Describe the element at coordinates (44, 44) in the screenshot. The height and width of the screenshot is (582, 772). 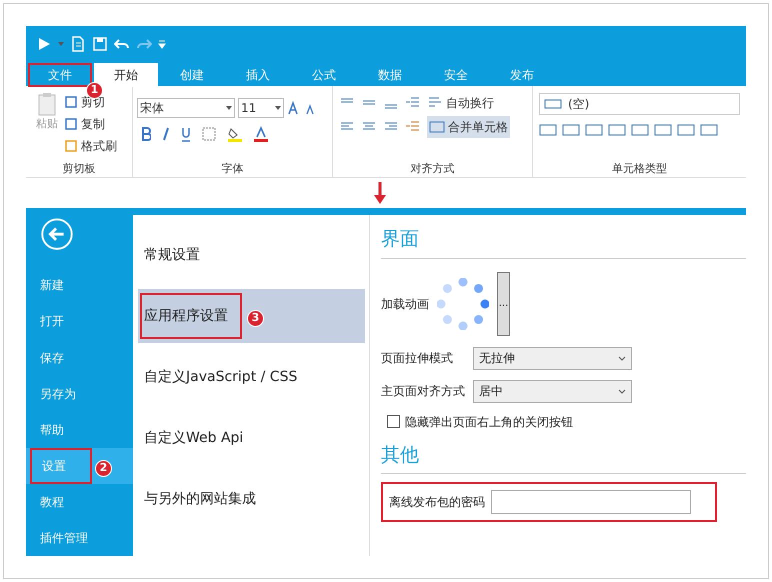
I see `run-icon` at that location.